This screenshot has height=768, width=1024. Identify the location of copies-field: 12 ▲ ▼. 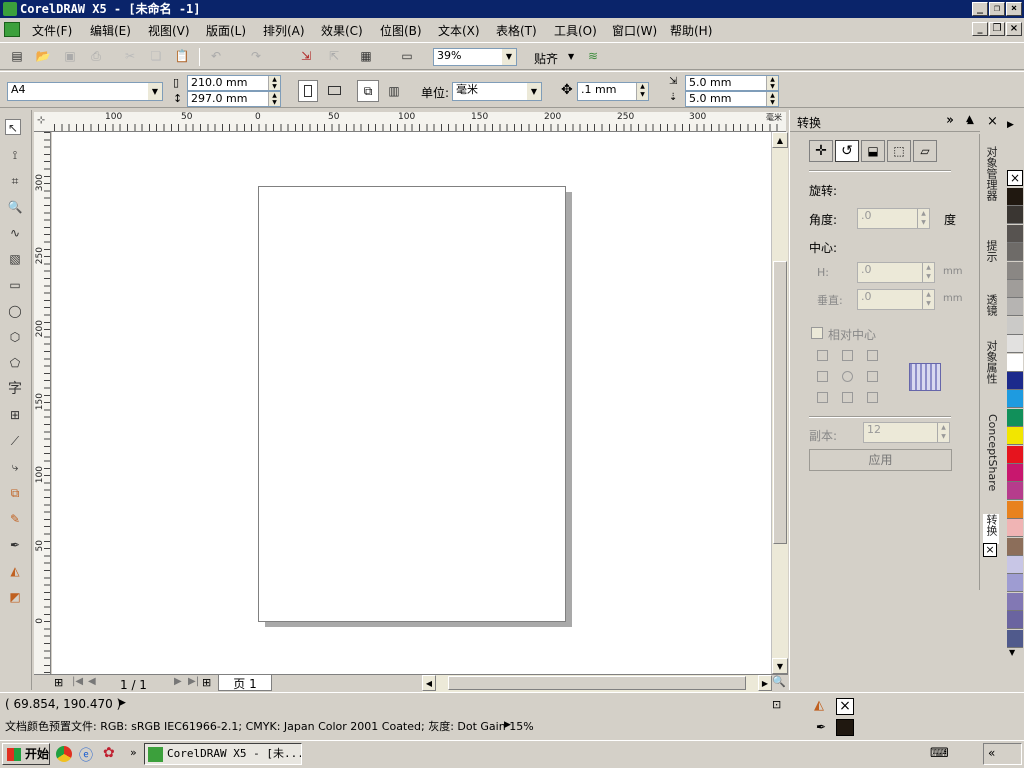
(906, 432).